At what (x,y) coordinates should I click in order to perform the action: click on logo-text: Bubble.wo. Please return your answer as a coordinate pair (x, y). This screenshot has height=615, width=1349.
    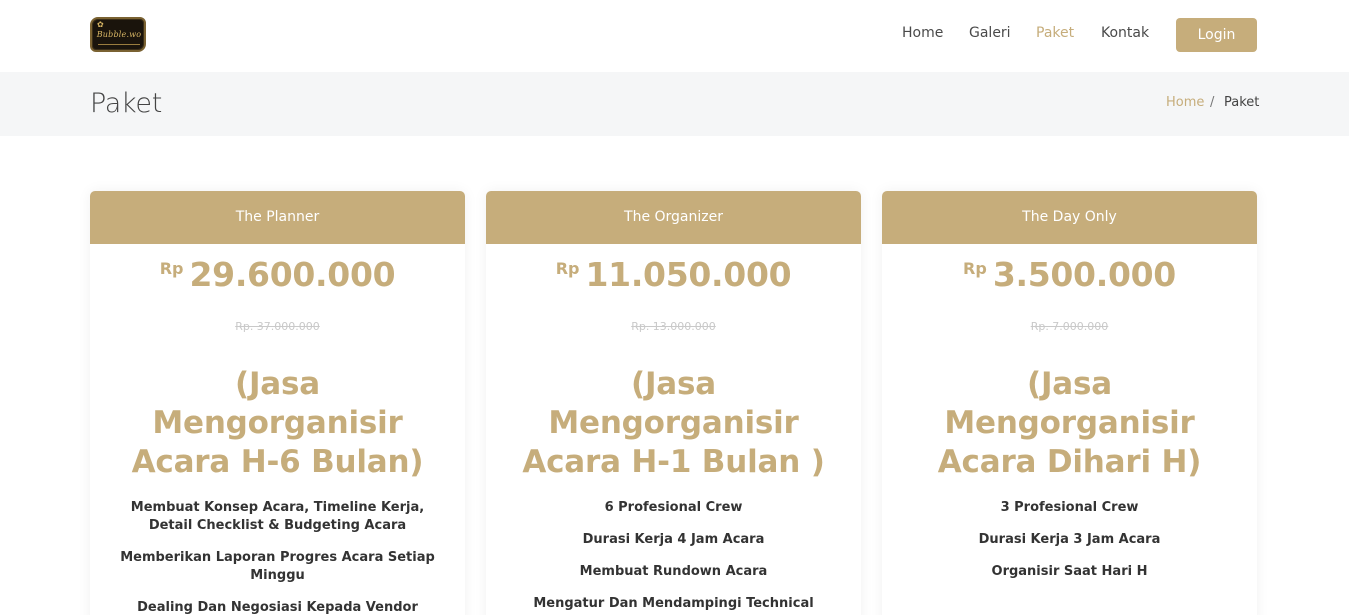
    Looking at the image, I should click on (119, 34).